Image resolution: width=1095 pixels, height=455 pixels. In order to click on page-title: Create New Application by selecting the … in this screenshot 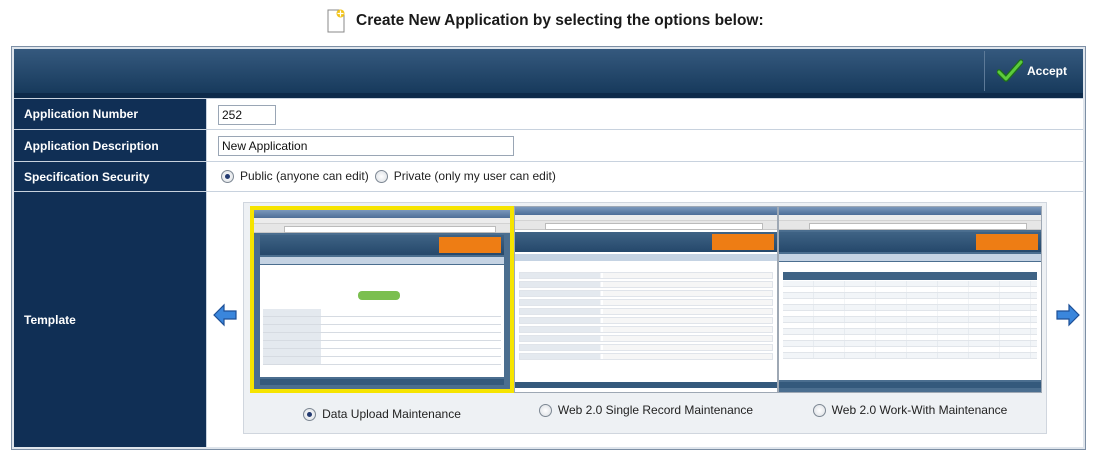, I will do `click(560, 20)`.